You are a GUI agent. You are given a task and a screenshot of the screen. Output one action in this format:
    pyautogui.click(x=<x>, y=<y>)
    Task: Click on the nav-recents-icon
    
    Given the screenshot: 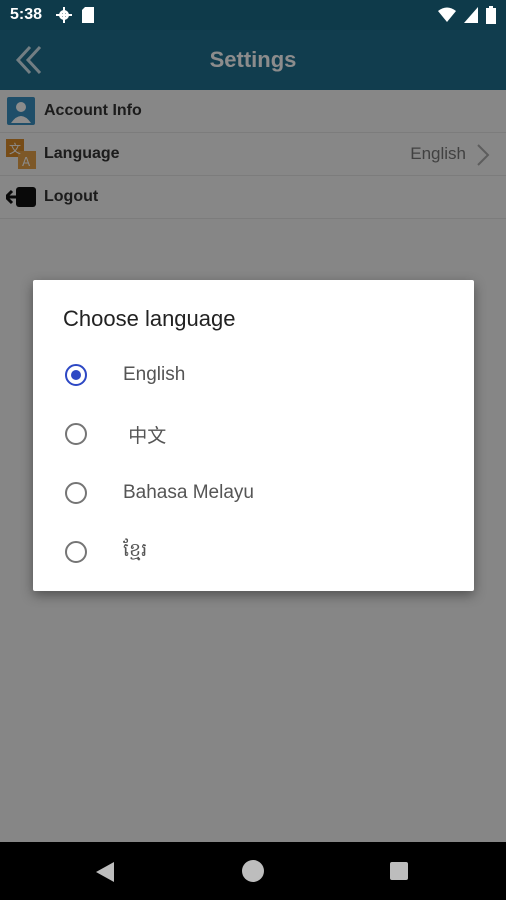 What is the action you would take?
    pyautogui.click(x=399, y=871)
    